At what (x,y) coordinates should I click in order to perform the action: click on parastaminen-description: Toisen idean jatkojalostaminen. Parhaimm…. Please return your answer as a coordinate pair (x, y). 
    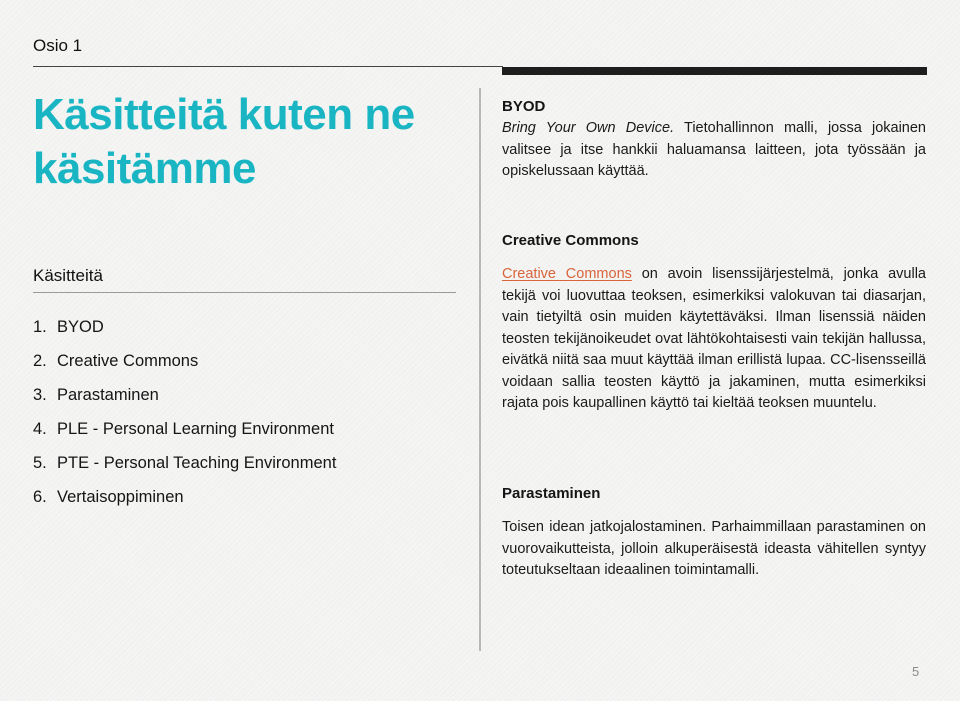
    Looking at the image, I should click on (714, 548).